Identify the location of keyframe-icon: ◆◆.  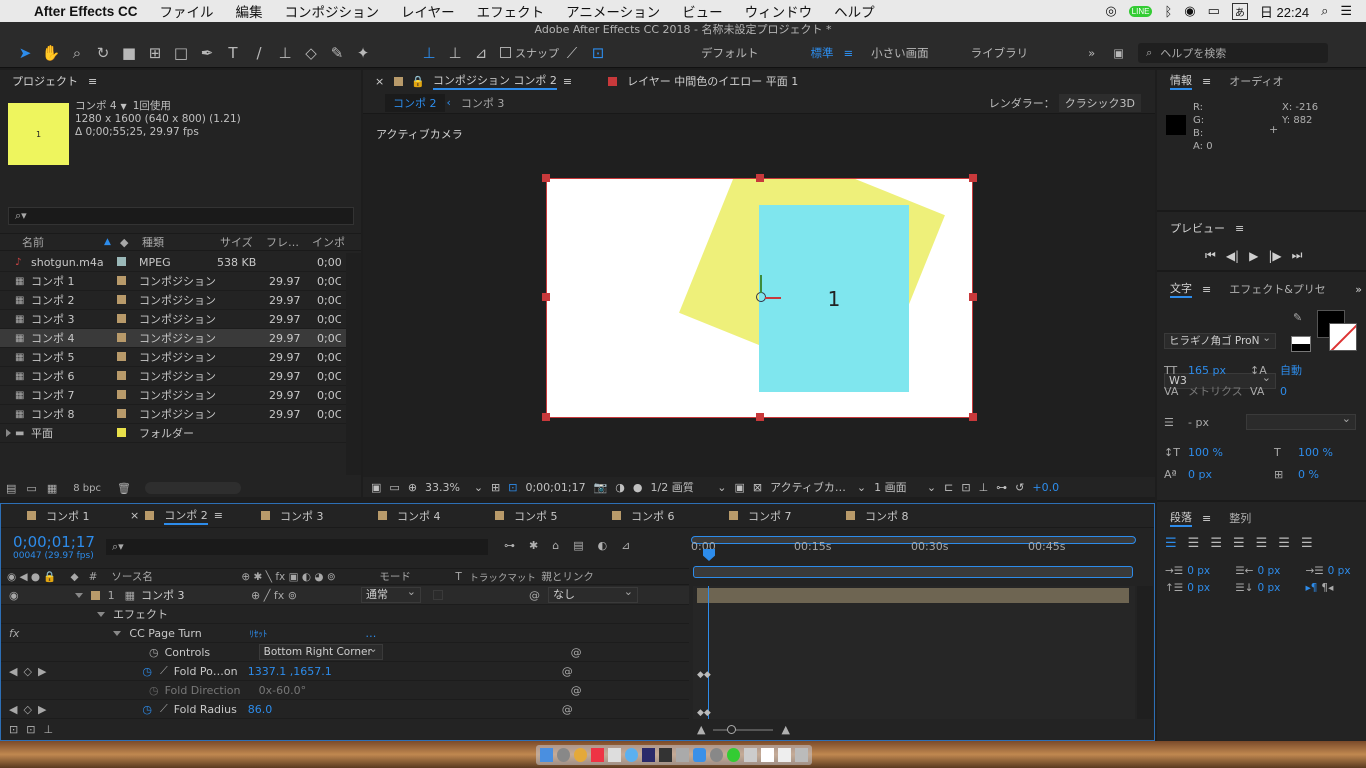
(704, 713).